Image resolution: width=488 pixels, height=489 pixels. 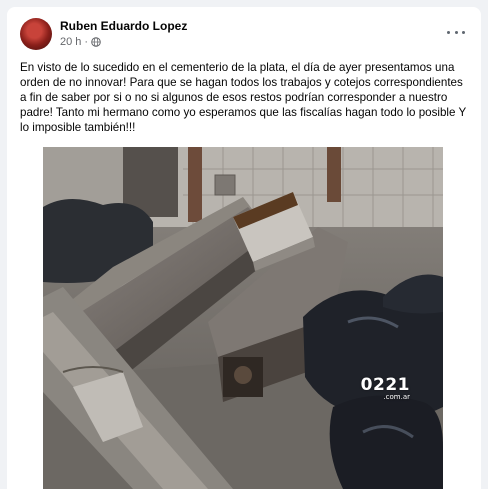 What do you see at coordinates (250, 34) in the screenshot?
I see `post-header: Ruben Eduardo Lopez 20 h ·` at bounding box center [250, 34].